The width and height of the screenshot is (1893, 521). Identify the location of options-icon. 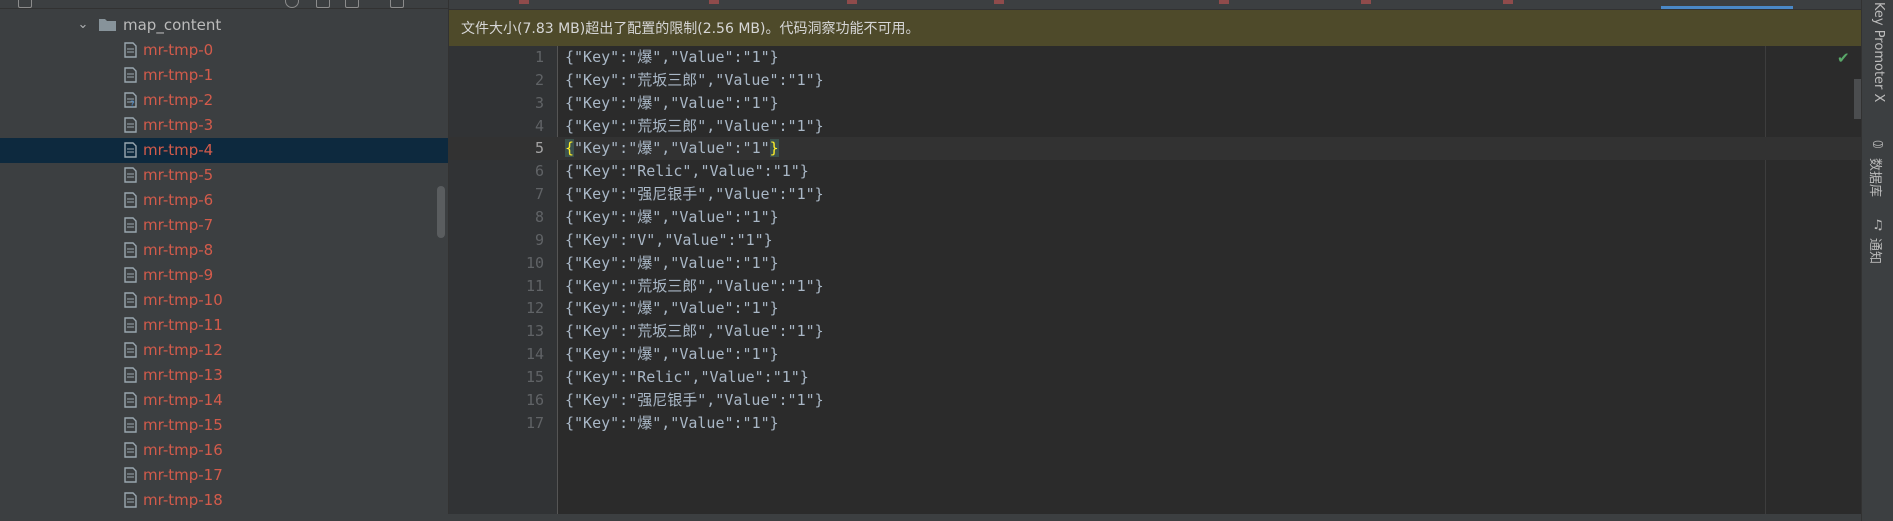
(352, 4).